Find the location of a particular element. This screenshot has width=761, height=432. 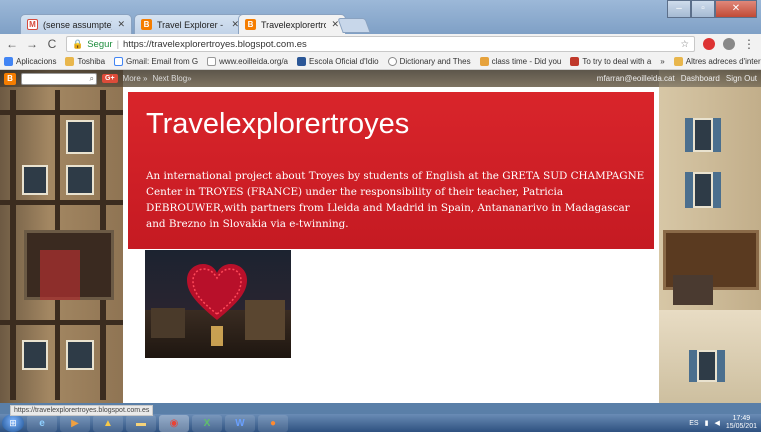

bookmark-item: Aplicacions is located at coordinates (30, 61).